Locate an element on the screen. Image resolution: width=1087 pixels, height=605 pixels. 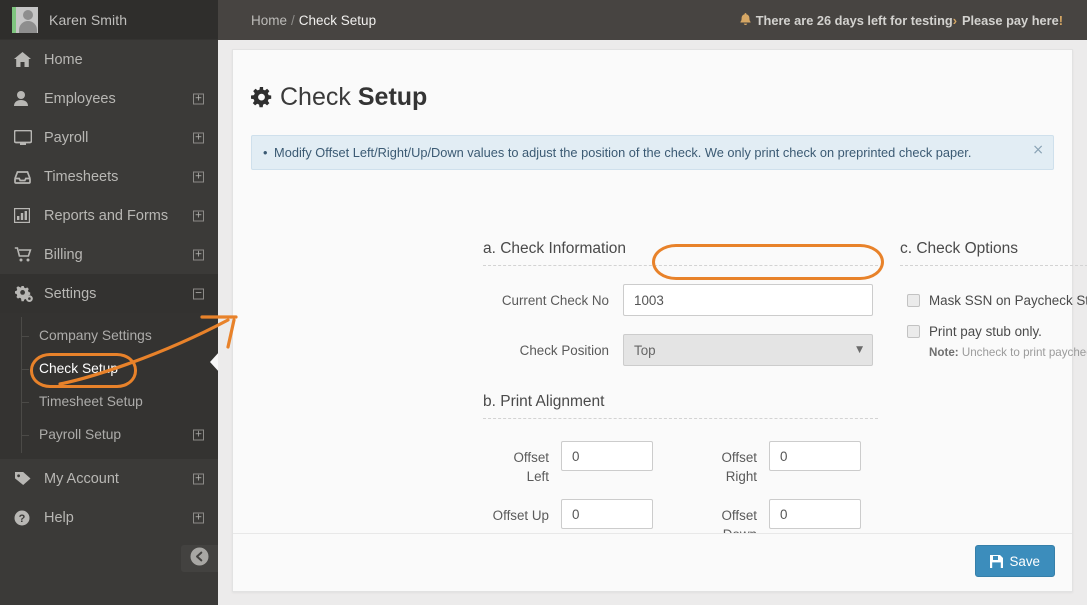
current-check-no-input is located at coordinates (748, 300).